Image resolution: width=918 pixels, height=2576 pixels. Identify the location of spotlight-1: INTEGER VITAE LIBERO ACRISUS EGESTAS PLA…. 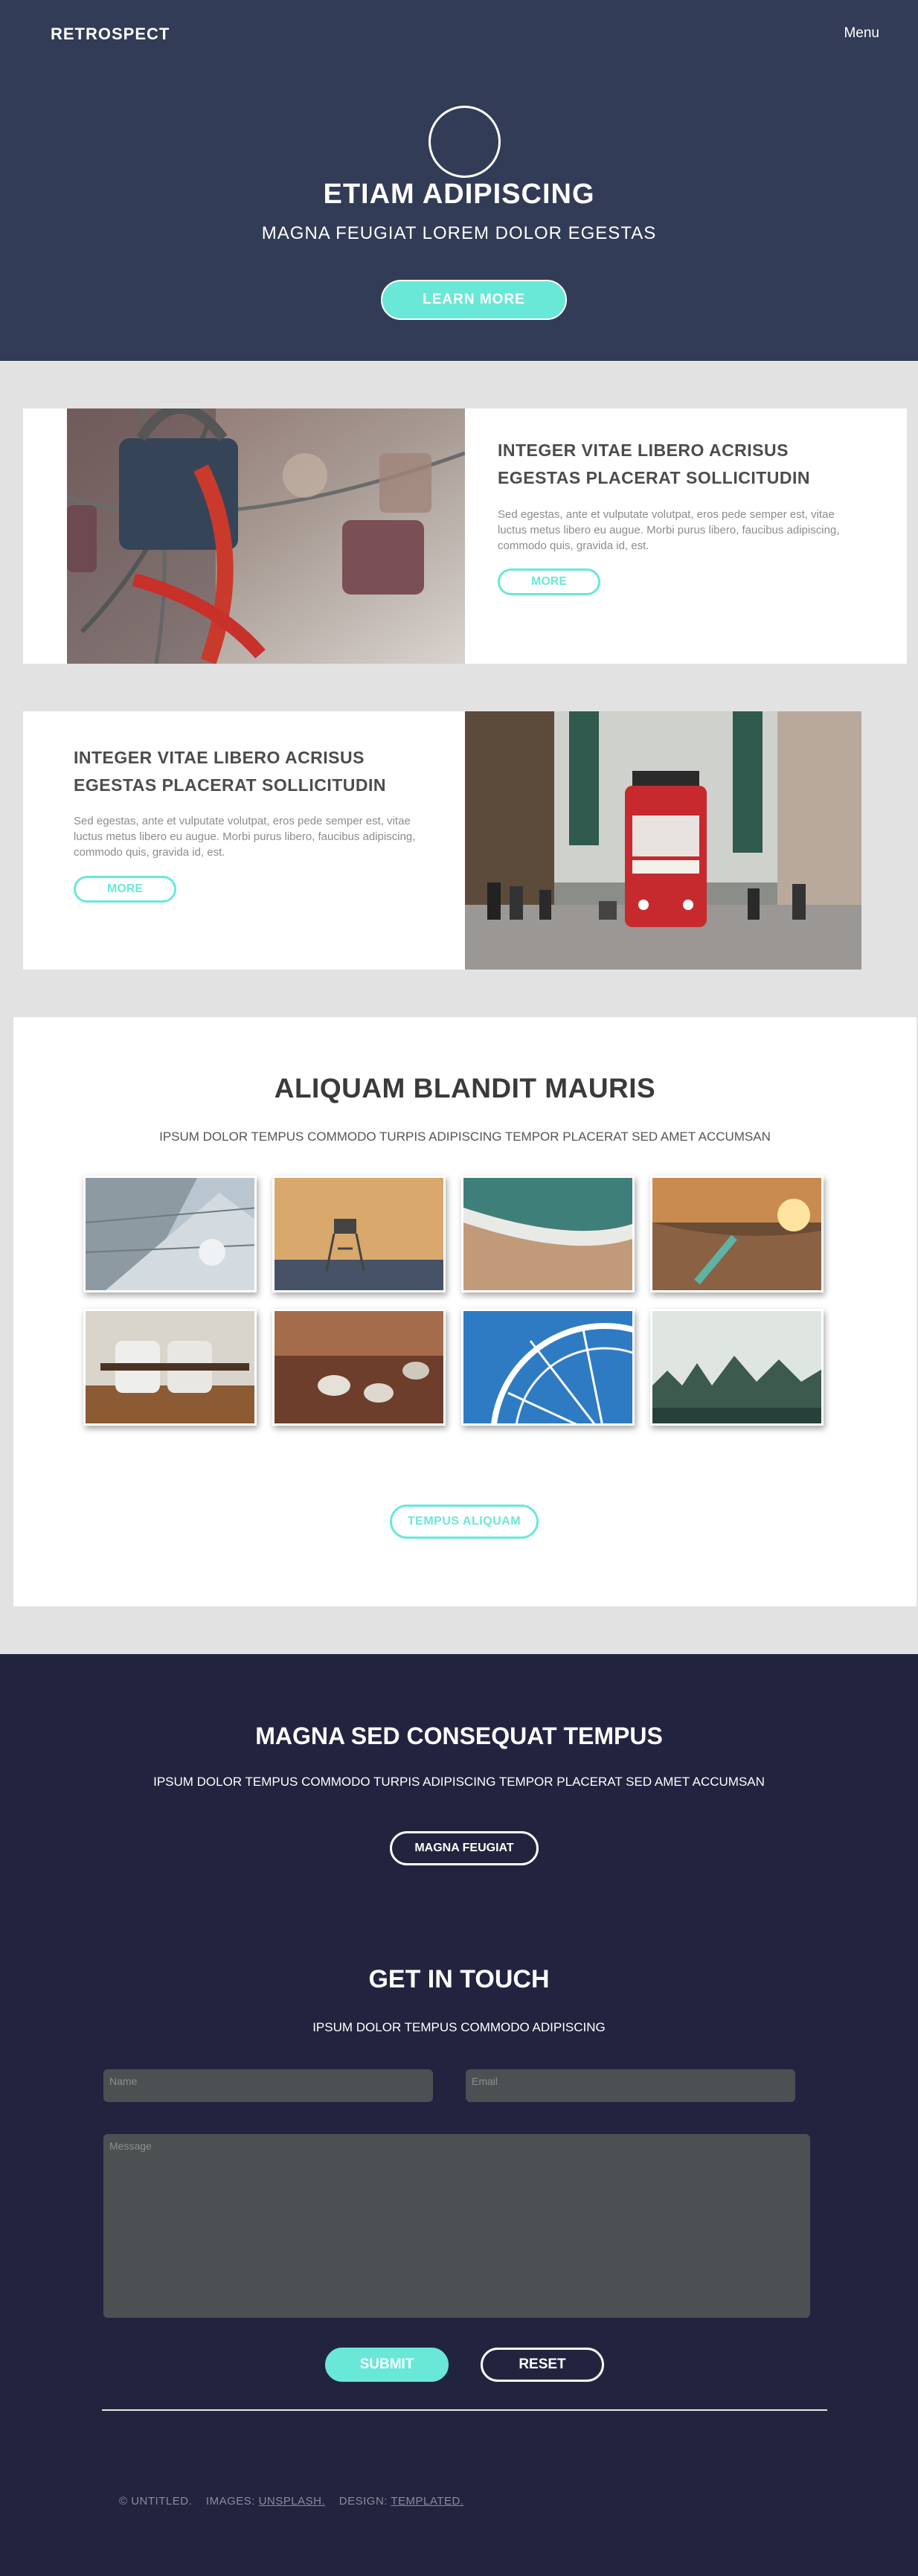
(465, 536).